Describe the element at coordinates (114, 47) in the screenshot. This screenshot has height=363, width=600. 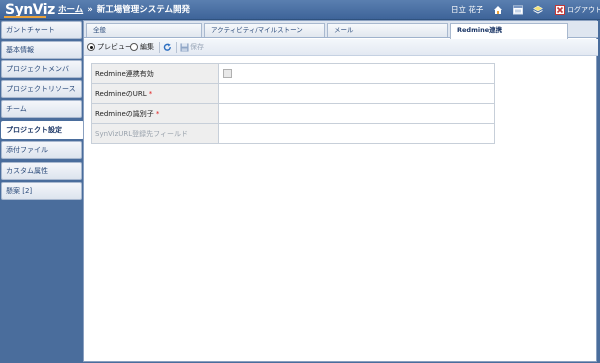
I see `preview-label: プレビュー` at that location.